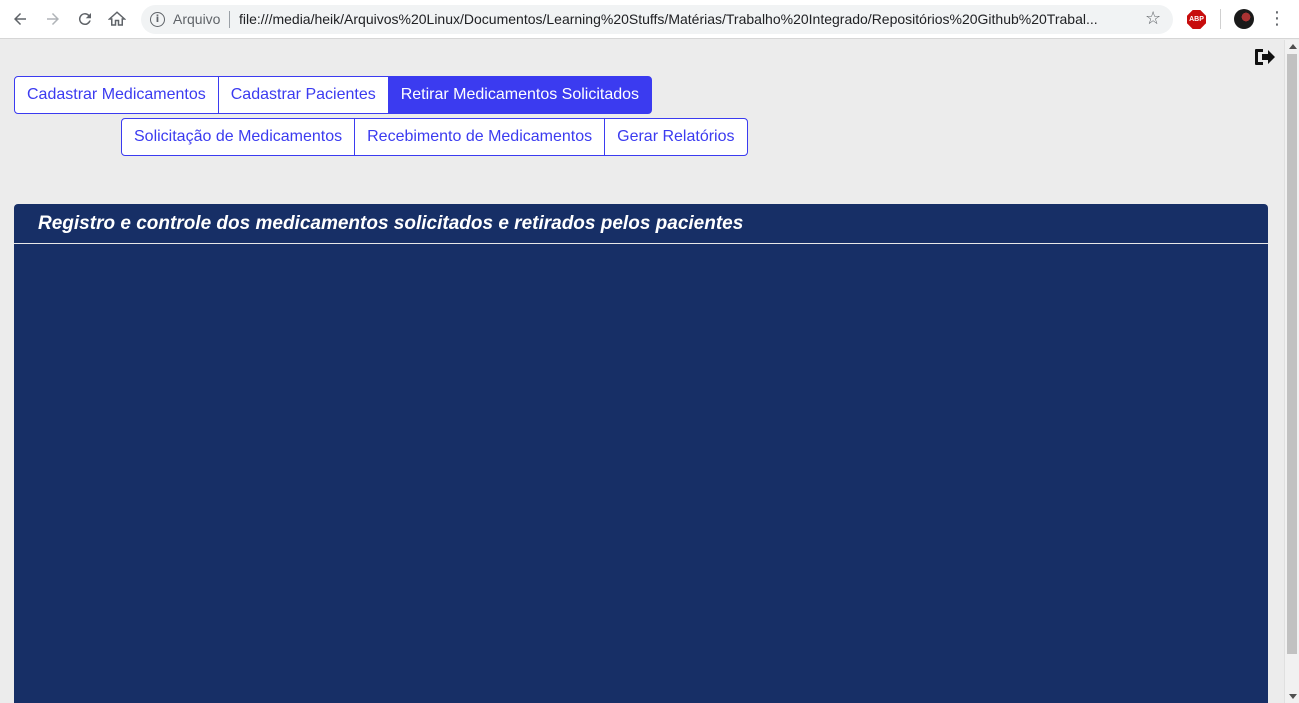  Describe the element at coordinates (1264, 57) in the screenshot. I see `sign-out-icon` at that location.